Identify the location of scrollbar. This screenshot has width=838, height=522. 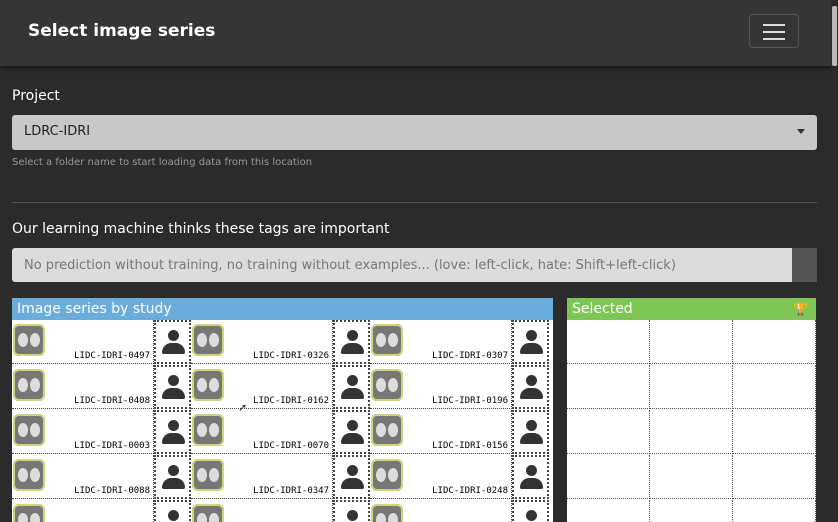
(834, 261).